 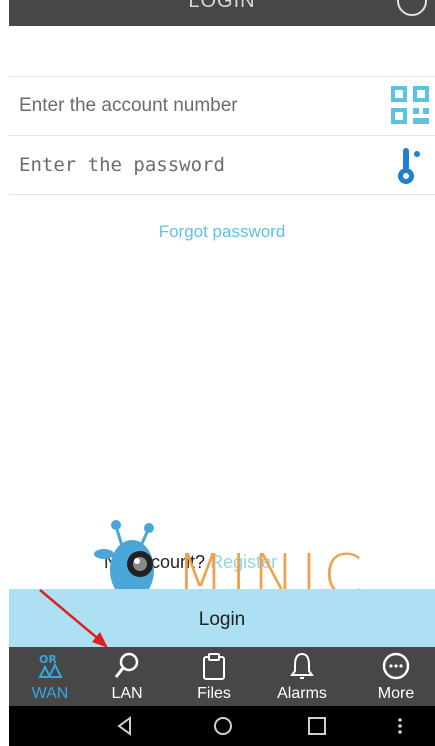 What do you see at coordinates (50, 693) in the screenshot?
I see `nav-label-wan: WAN` at bounding box center [50, 693].